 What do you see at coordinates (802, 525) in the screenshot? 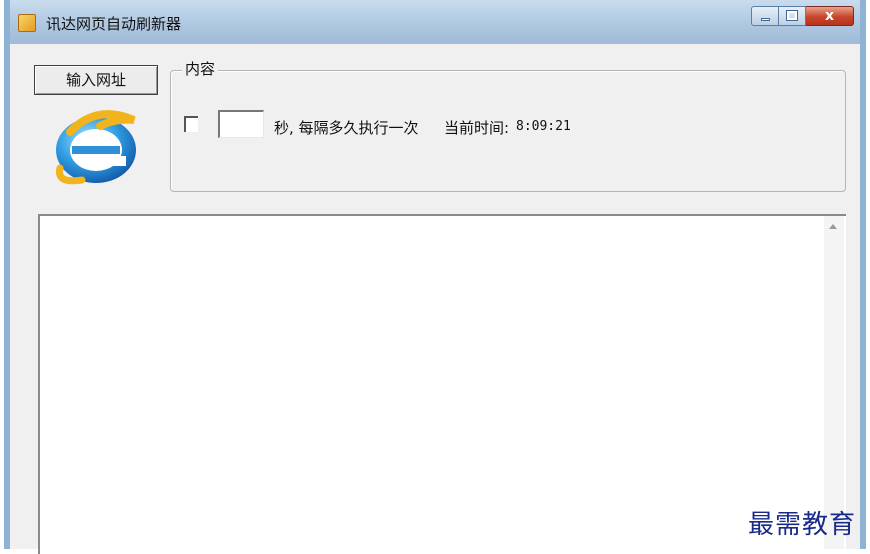
I see `watermark: 最需教育` at bounding box center [802, 525].